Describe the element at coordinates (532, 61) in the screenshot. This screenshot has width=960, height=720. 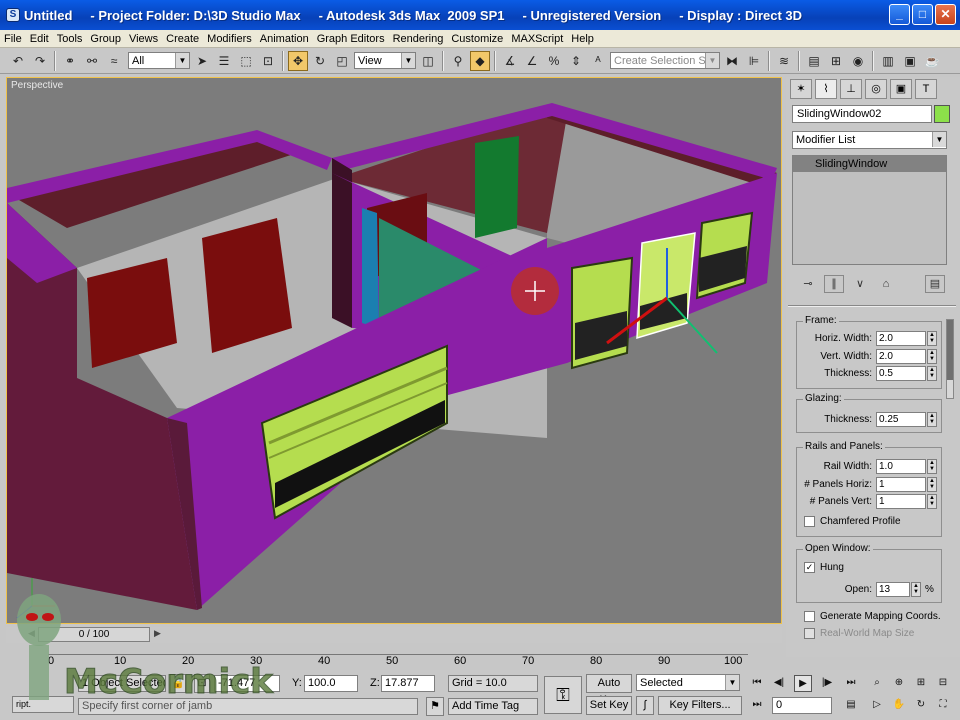
I see `angle-snap-icon: ∠` at that location.